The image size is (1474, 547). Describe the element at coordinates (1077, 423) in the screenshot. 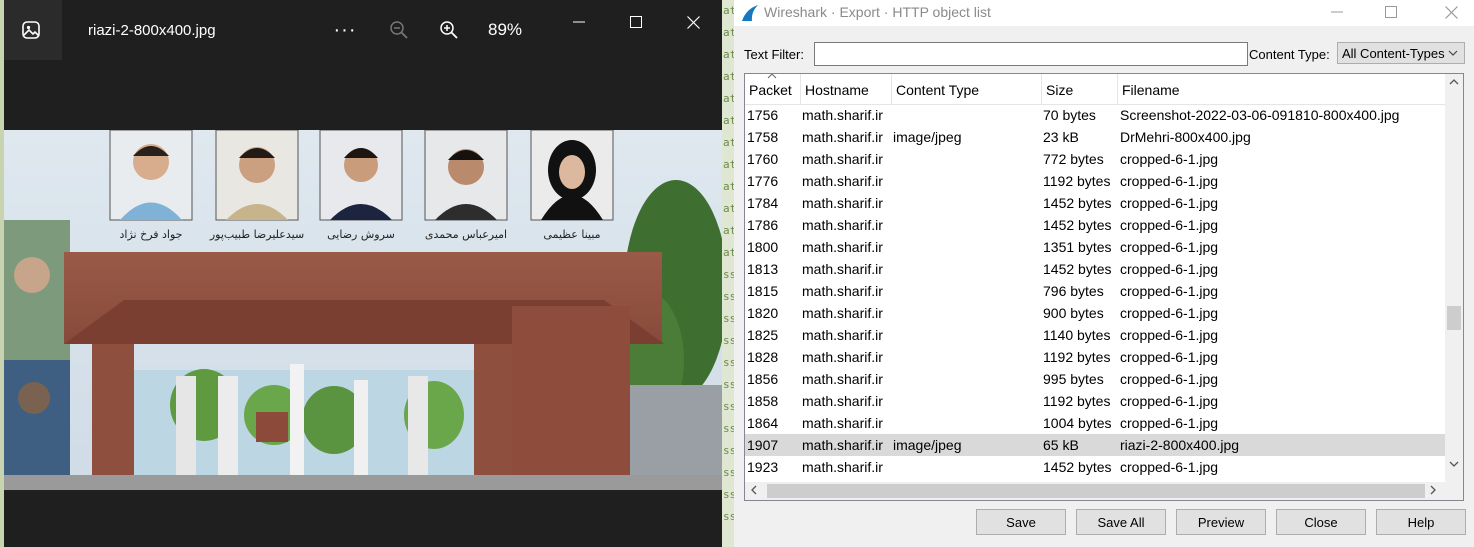

I see `cell-size: 1004 bytes` at that location.